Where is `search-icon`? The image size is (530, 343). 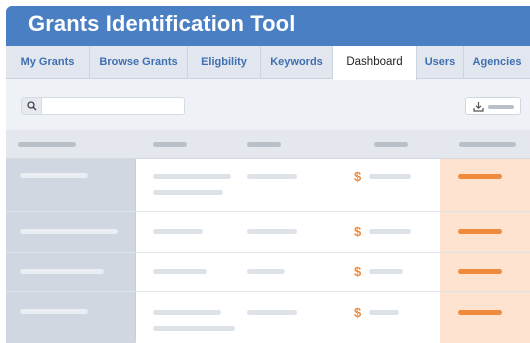 search-icon is located at coordinates (32, 106).